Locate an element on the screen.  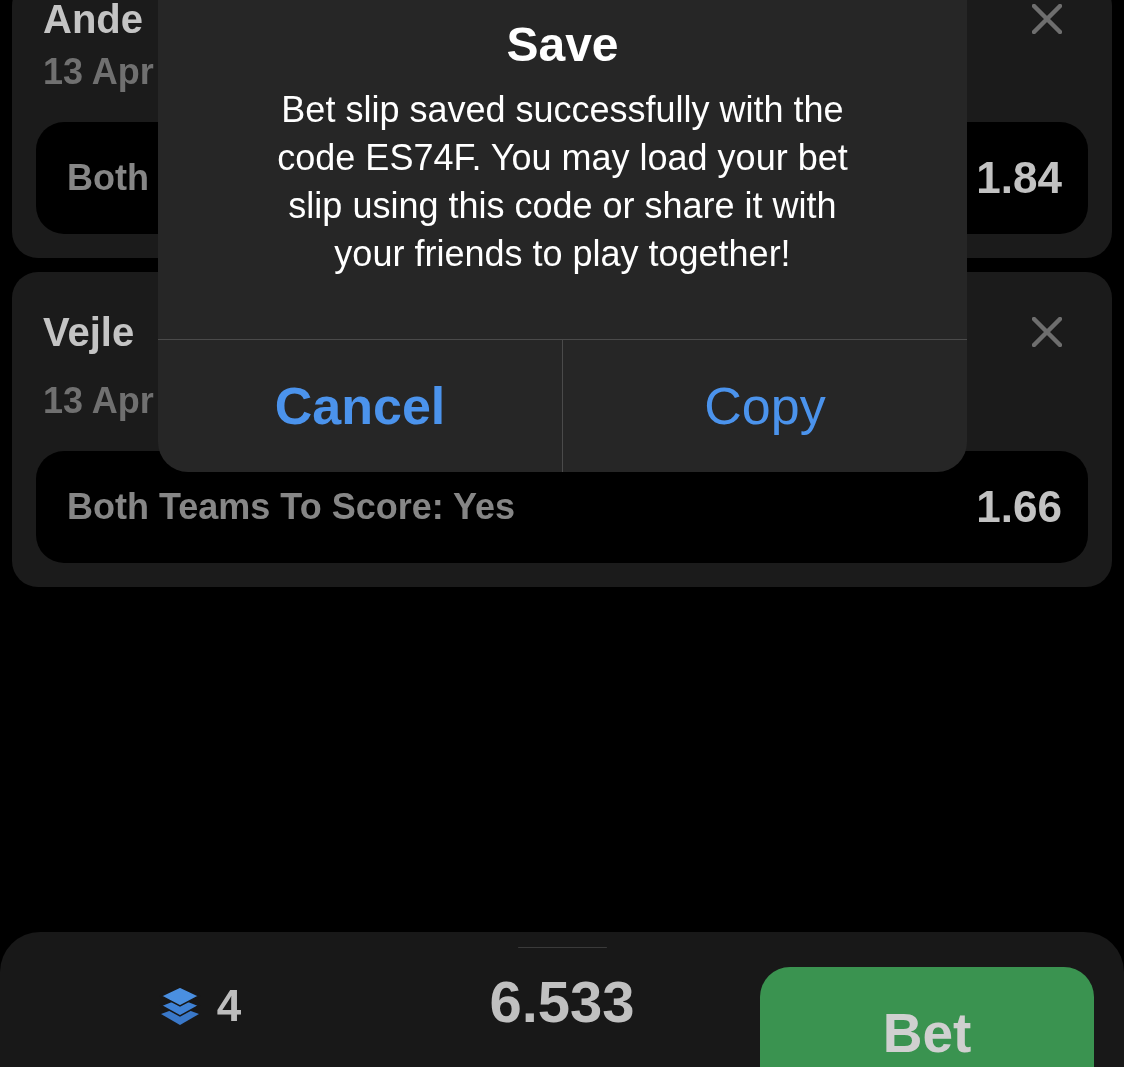
total-odds: 6.533 is located at coordinates (562, 1002).